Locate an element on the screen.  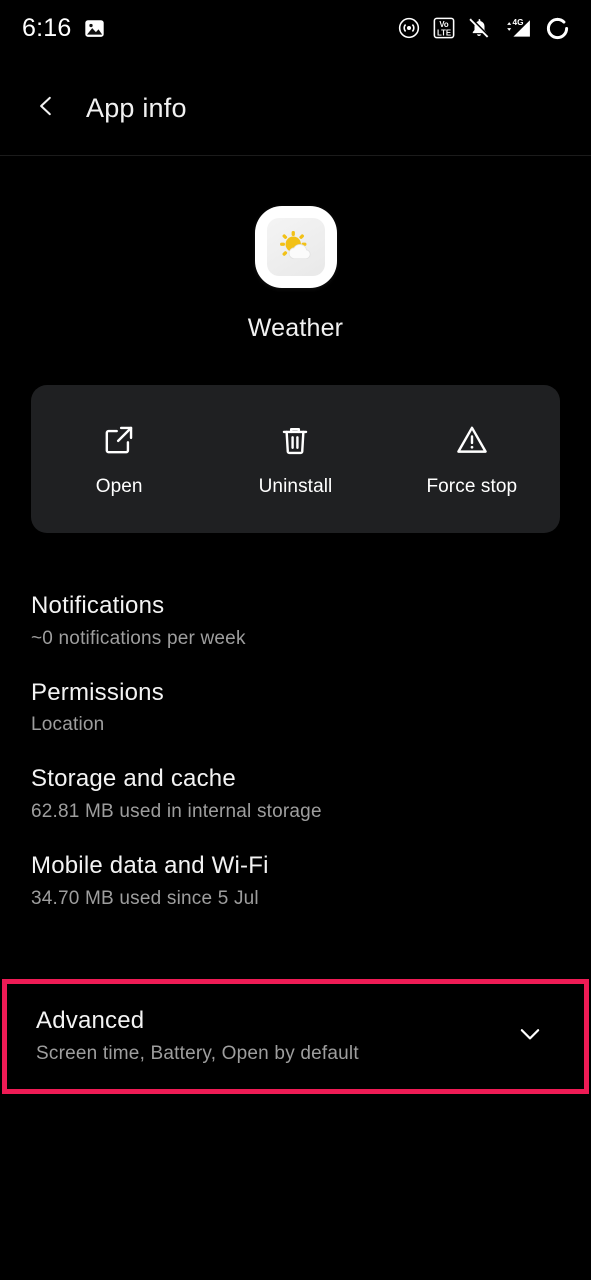
weather-app-icon-inner is located at coordinates (295, 247).